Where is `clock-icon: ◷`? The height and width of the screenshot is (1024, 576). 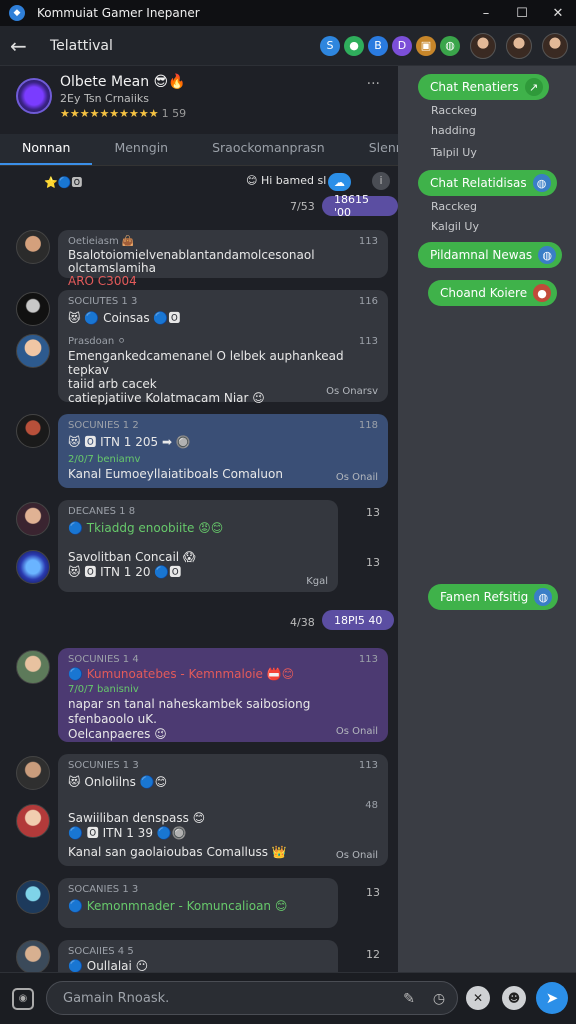 clock-icon: ◷ is located at coordinates (439, 999).